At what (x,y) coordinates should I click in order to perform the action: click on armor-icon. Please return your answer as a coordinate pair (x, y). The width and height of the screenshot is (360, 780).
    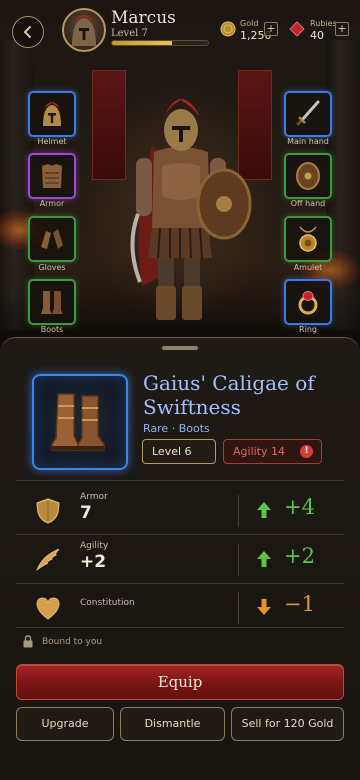
    Looking at the image, I should click on (52, 176).